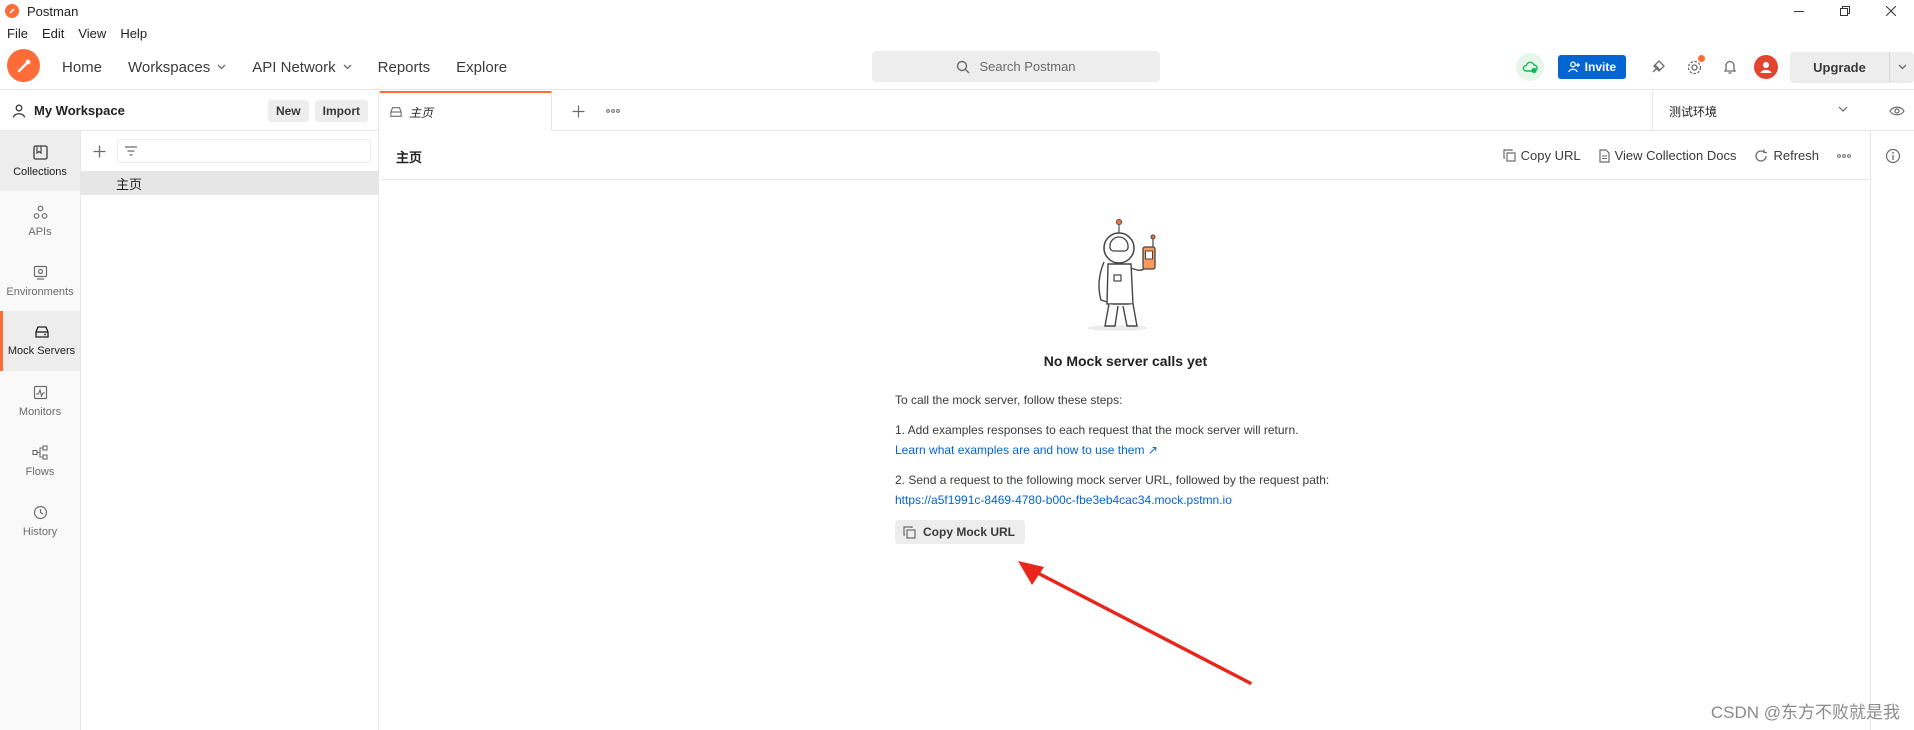  Describe the element at coordinates (40, 531) in the screenshot. I see `sidebar-item-label: History` at that location.